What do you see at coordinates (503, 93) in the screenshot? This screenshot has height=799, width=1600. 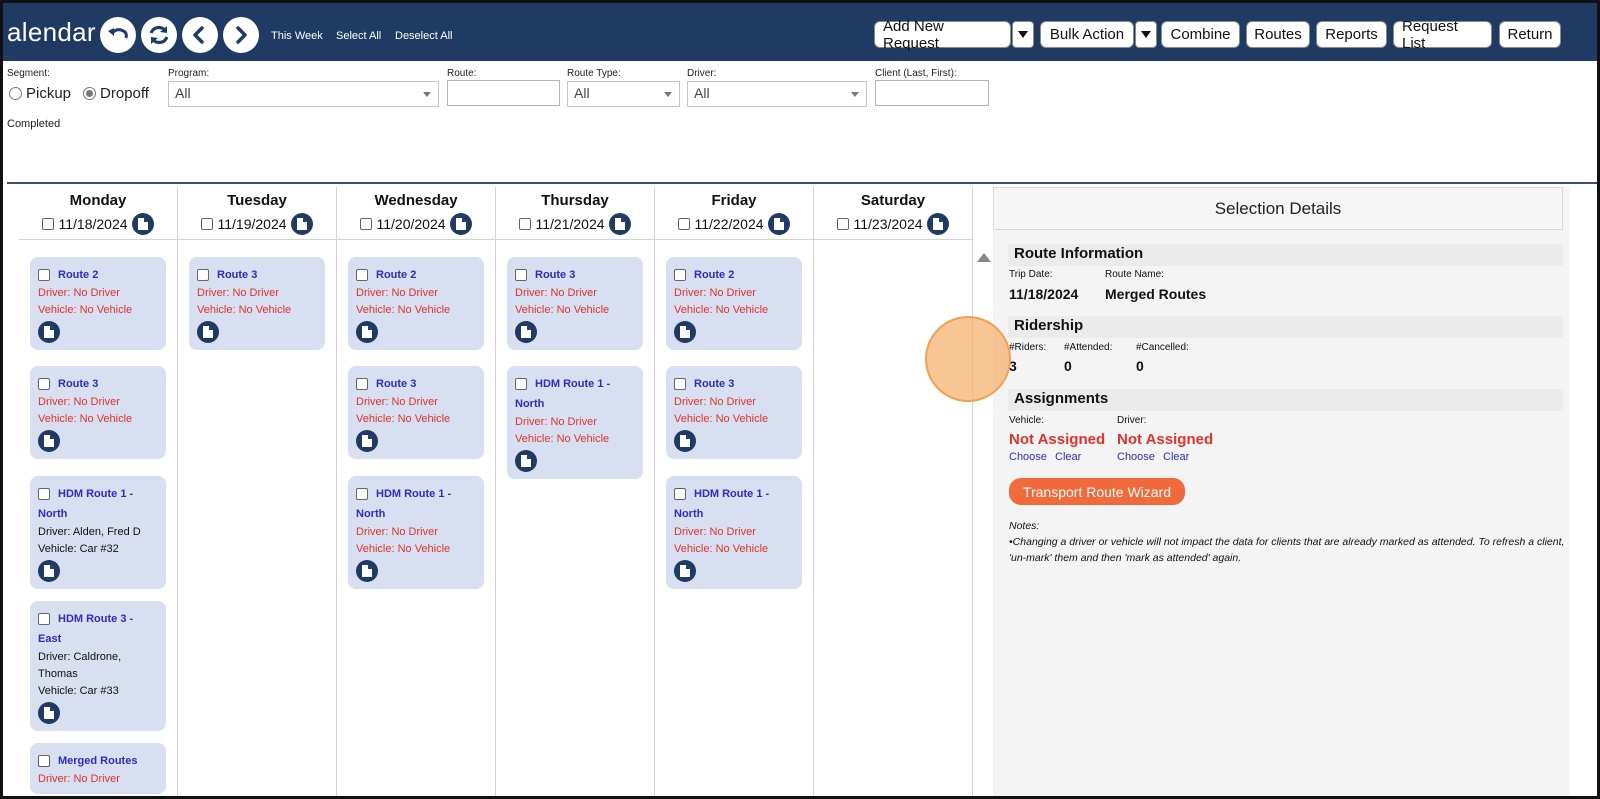 I see `route-input` at bounding box center [503, 93].